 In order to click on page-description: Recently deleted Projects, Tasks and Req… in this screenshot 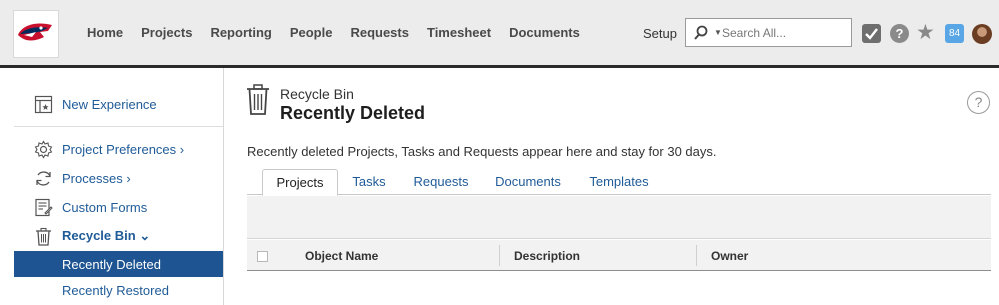, I will do `click(482, 151)`.